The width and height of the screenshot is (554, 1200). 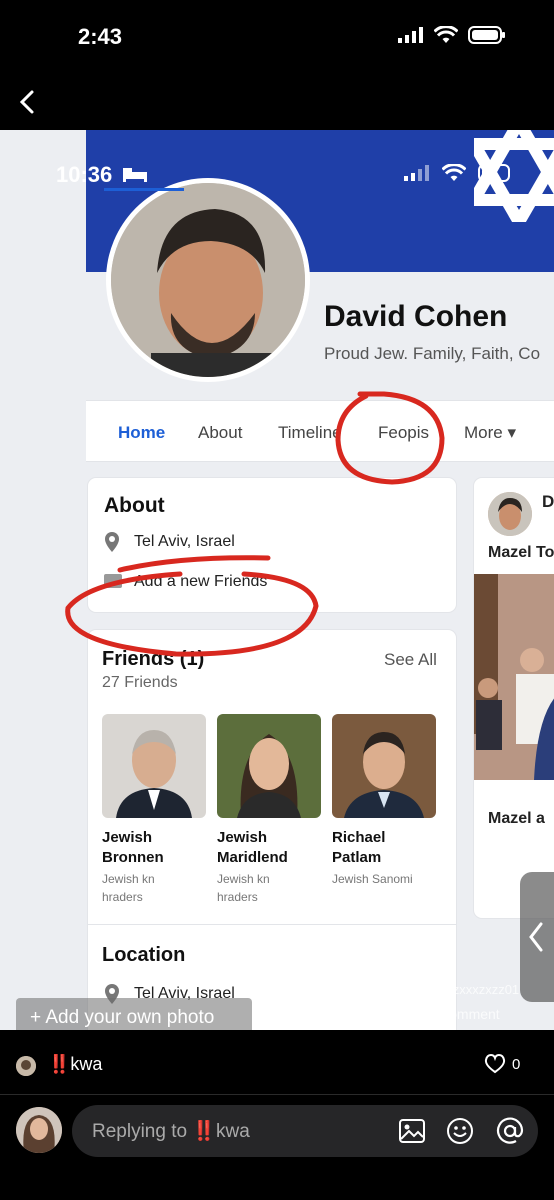 What do you see at coordinates (184, 541) in the screenshot?
I see `about-location: Tel Aviv, Israel` at bounding box center [184, 541].